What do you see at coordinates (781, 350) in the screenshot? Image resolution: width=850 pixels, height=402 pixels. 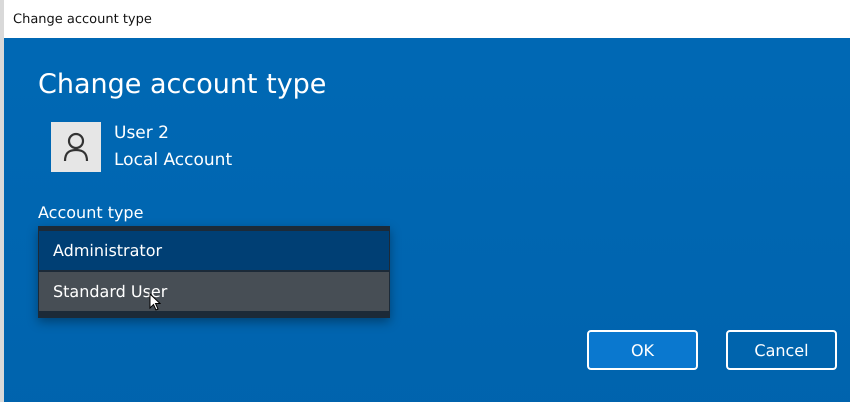 I see `cancel-button: Cancel` at bounding box center [781, 350].